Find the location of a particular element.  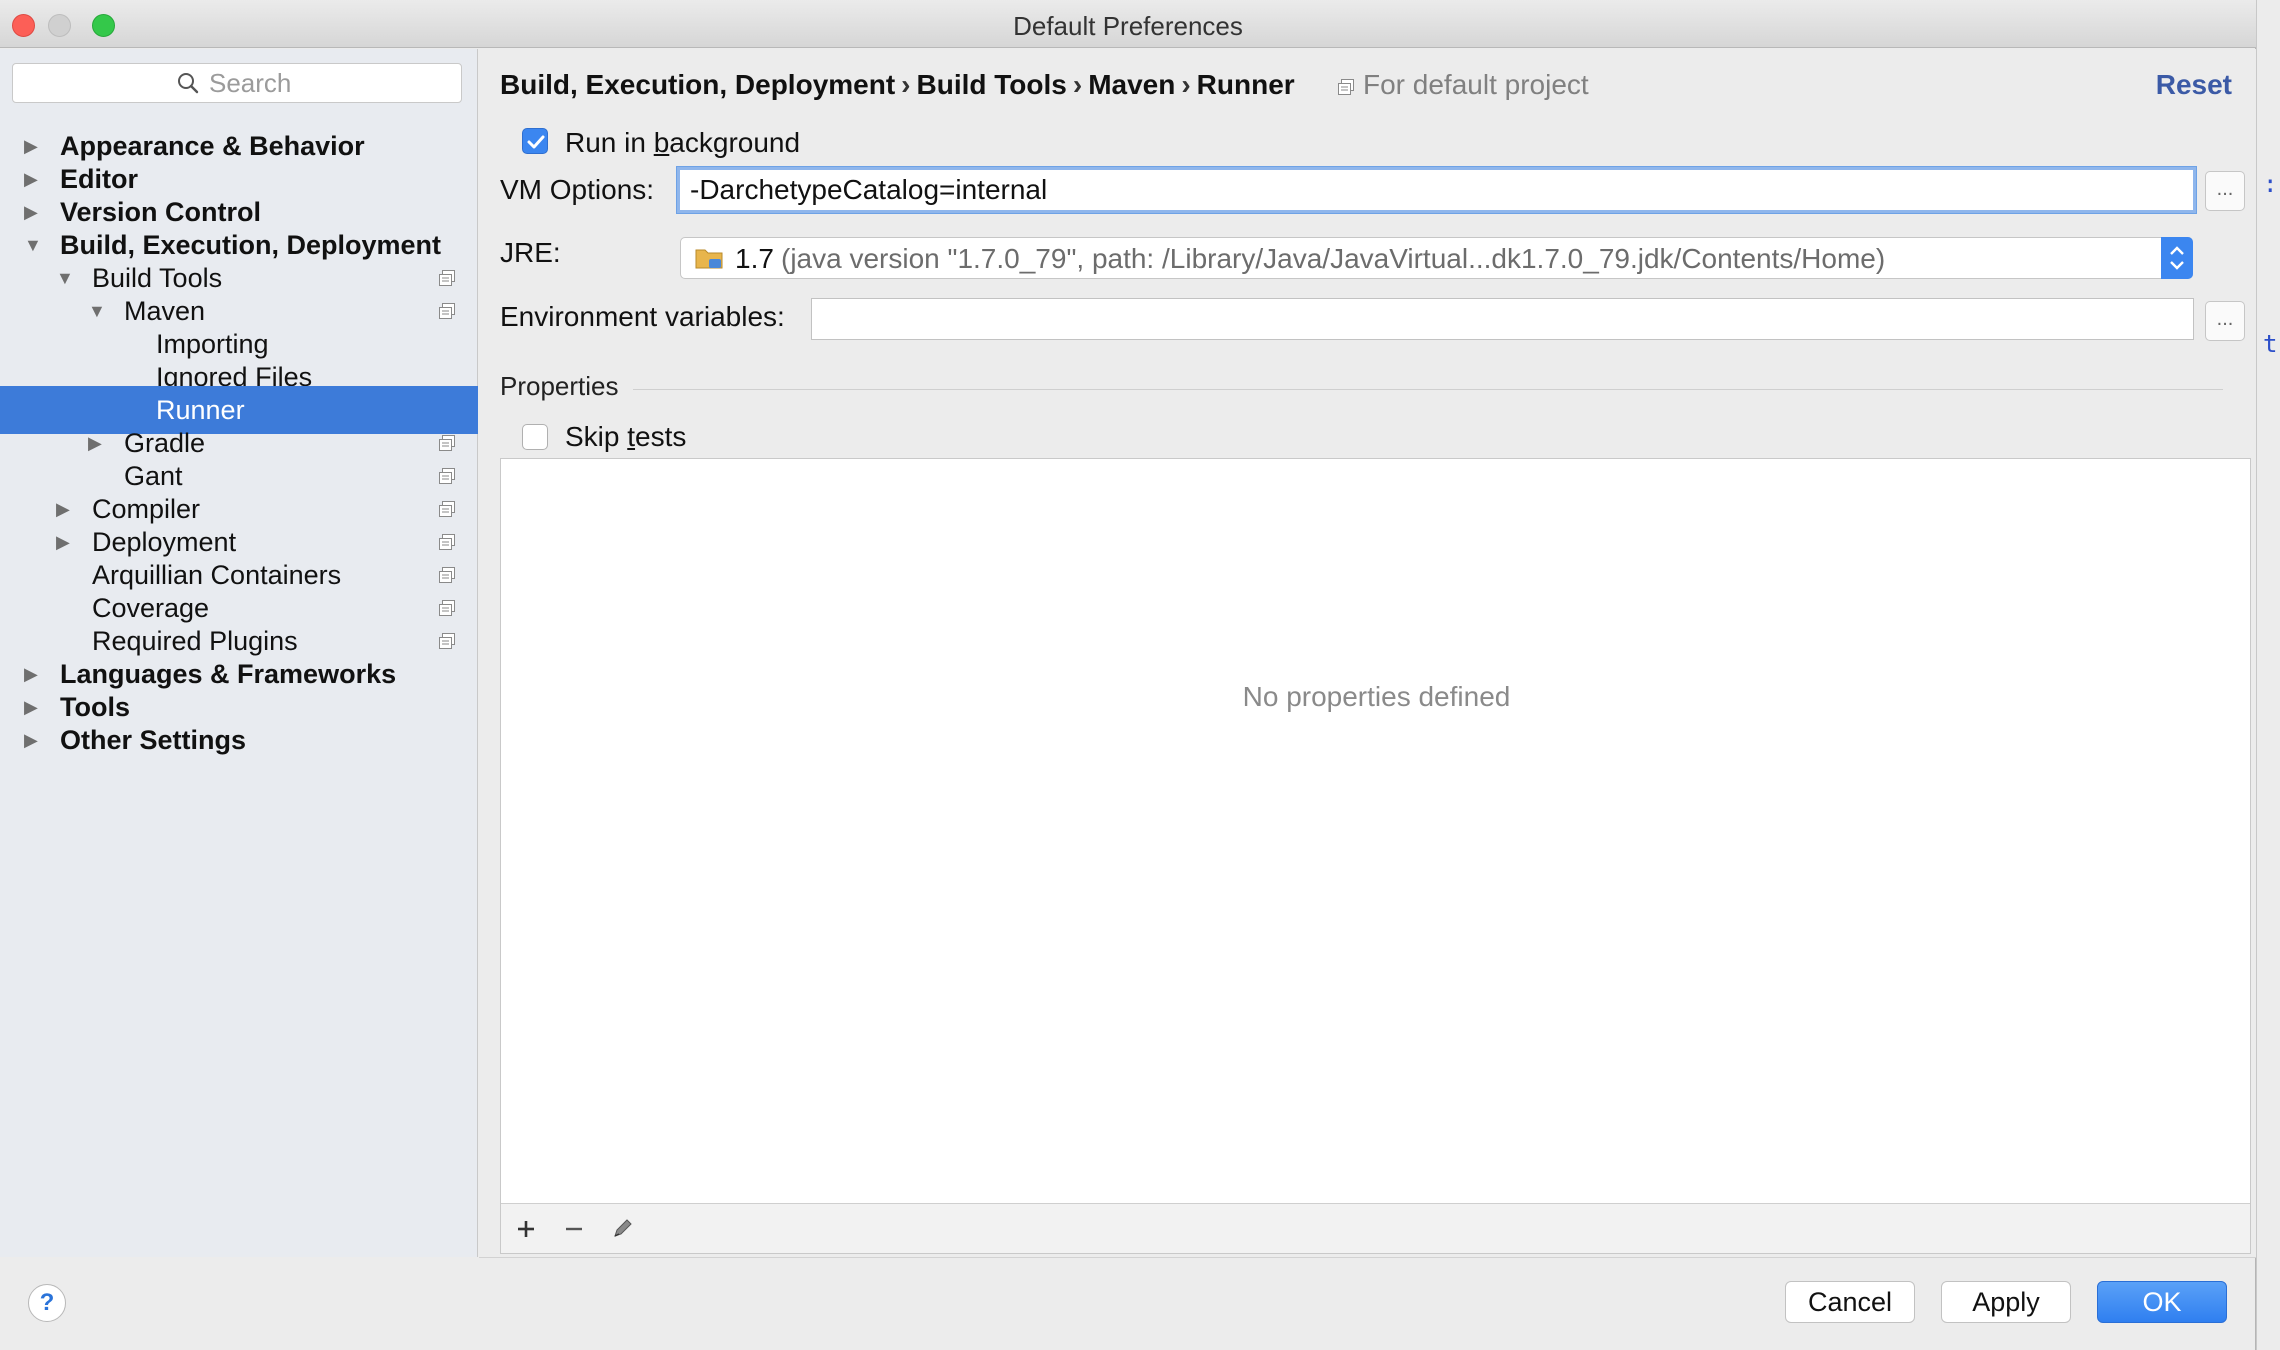

search-icon is located at coordinates (188, 83).